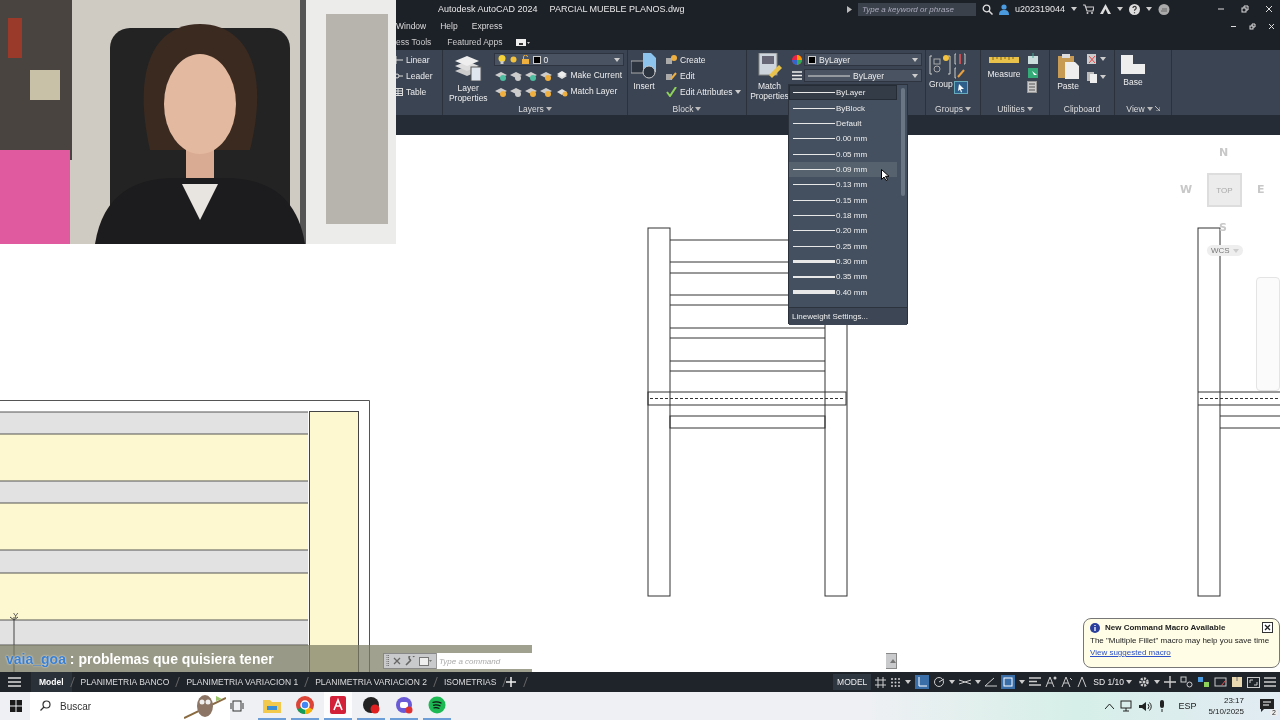  What do you see at coordinates (922, 682) in the screenshot?
I see `ortho-icon` at bounding box center [922, 682].